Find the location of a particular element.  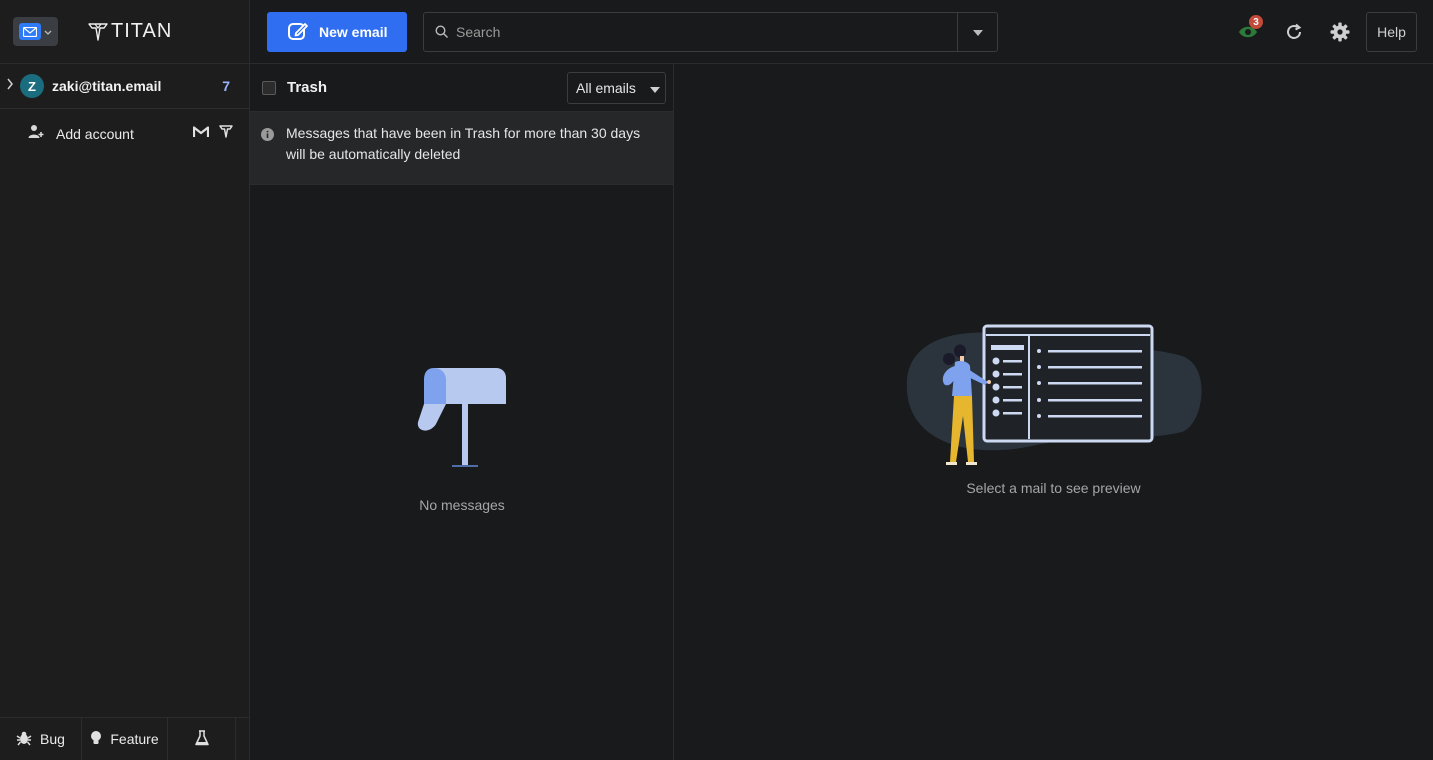

labs-button is located at coordinates (202, 739).